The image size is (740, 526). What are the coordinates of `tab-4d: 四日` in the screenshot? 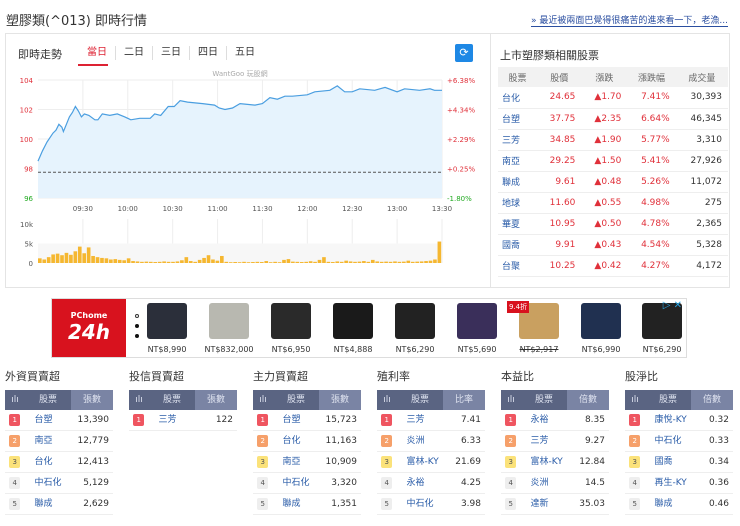 It's located at (207, 53).